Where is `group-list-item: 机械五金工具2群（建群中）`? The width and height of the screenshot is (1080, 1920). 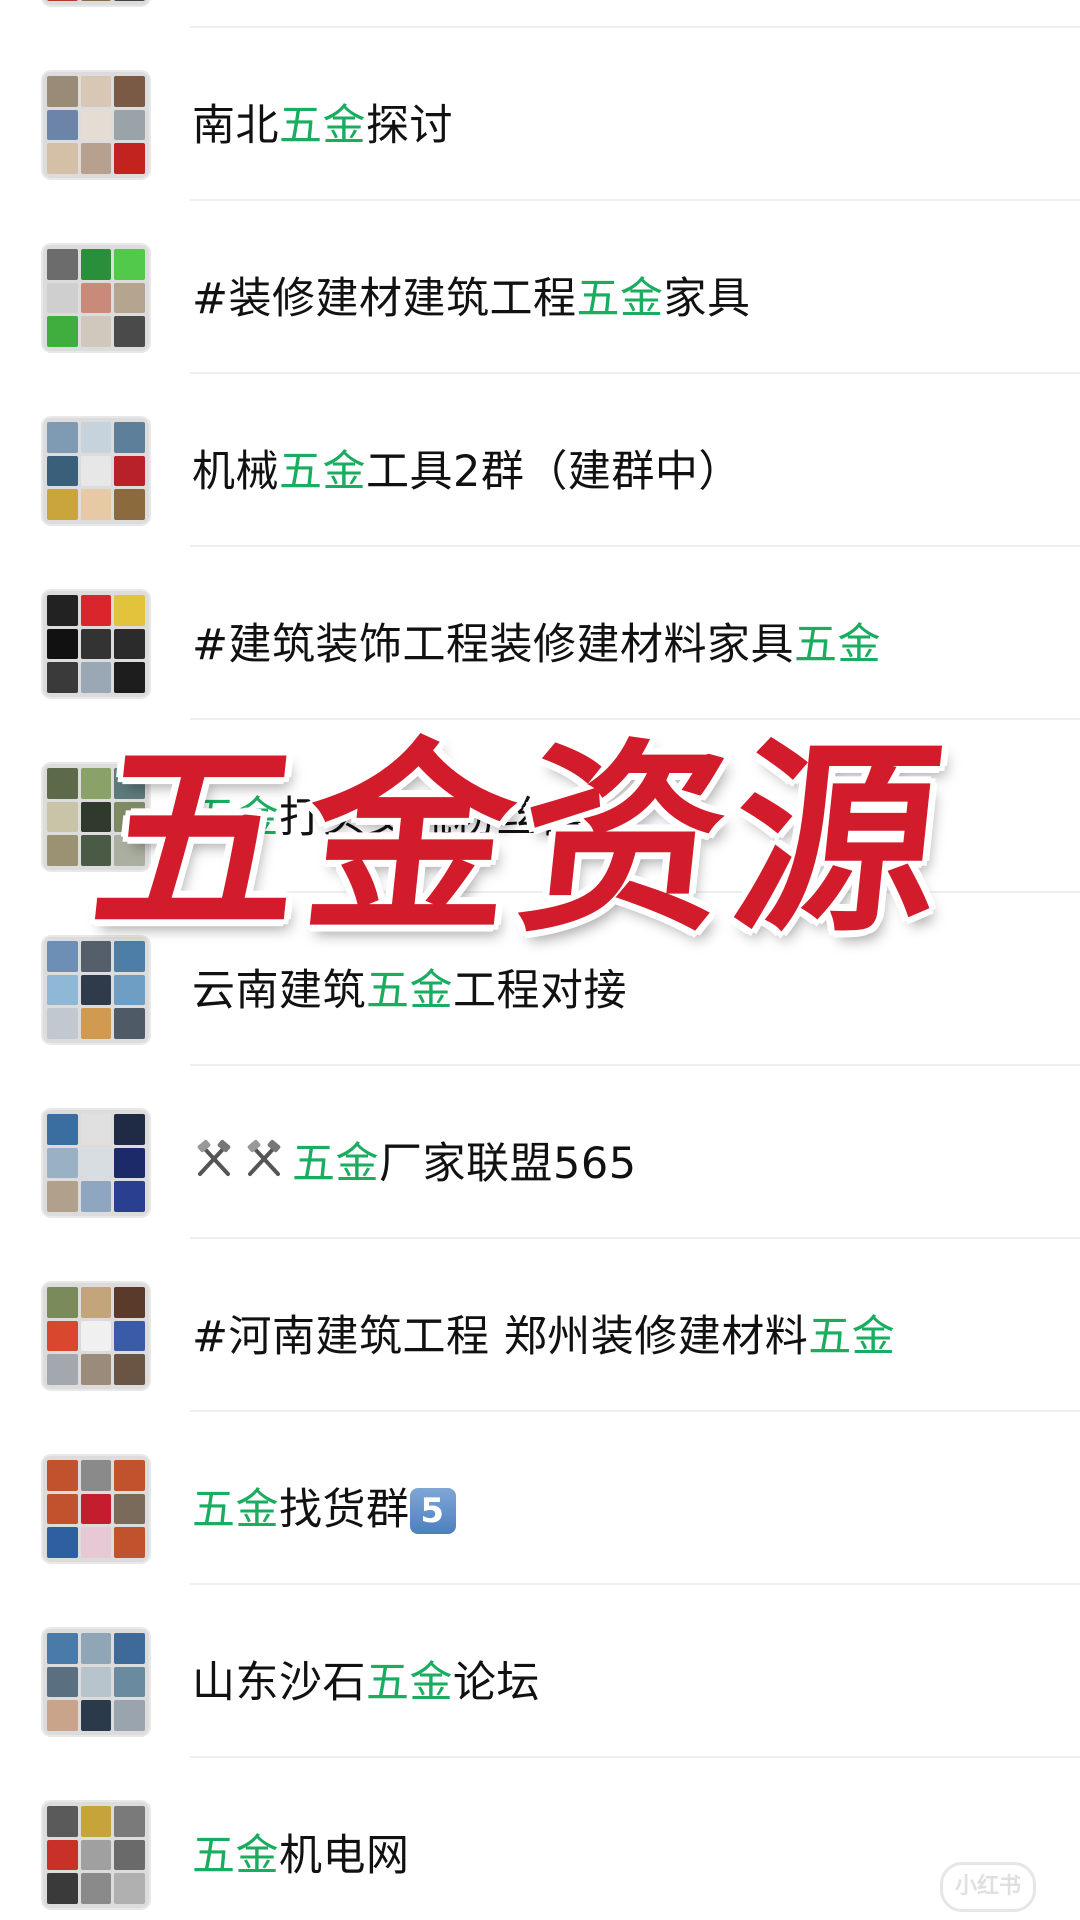 group-list-item: 机械五金工具2群（建群中） is located at coordinates (540, 460).